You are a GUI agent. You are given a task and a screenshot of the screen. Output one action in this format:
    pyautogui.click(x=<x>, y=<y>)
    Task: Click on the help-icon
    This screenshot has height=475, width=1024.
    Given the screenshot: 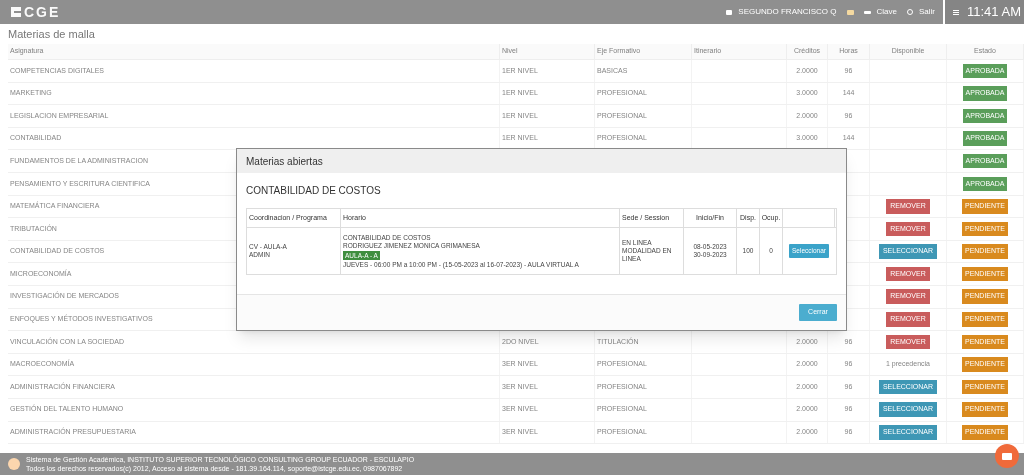 What is the action you would take?
    pyautogui.click(x=14, y=464)
    